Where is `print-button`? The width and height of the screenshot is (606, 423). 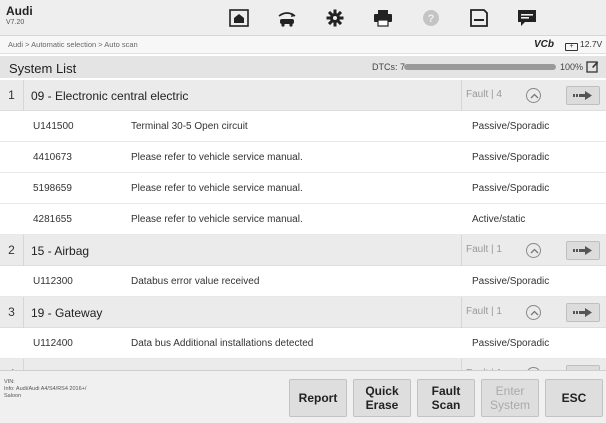
print-button is located at coordinates (383, 18).